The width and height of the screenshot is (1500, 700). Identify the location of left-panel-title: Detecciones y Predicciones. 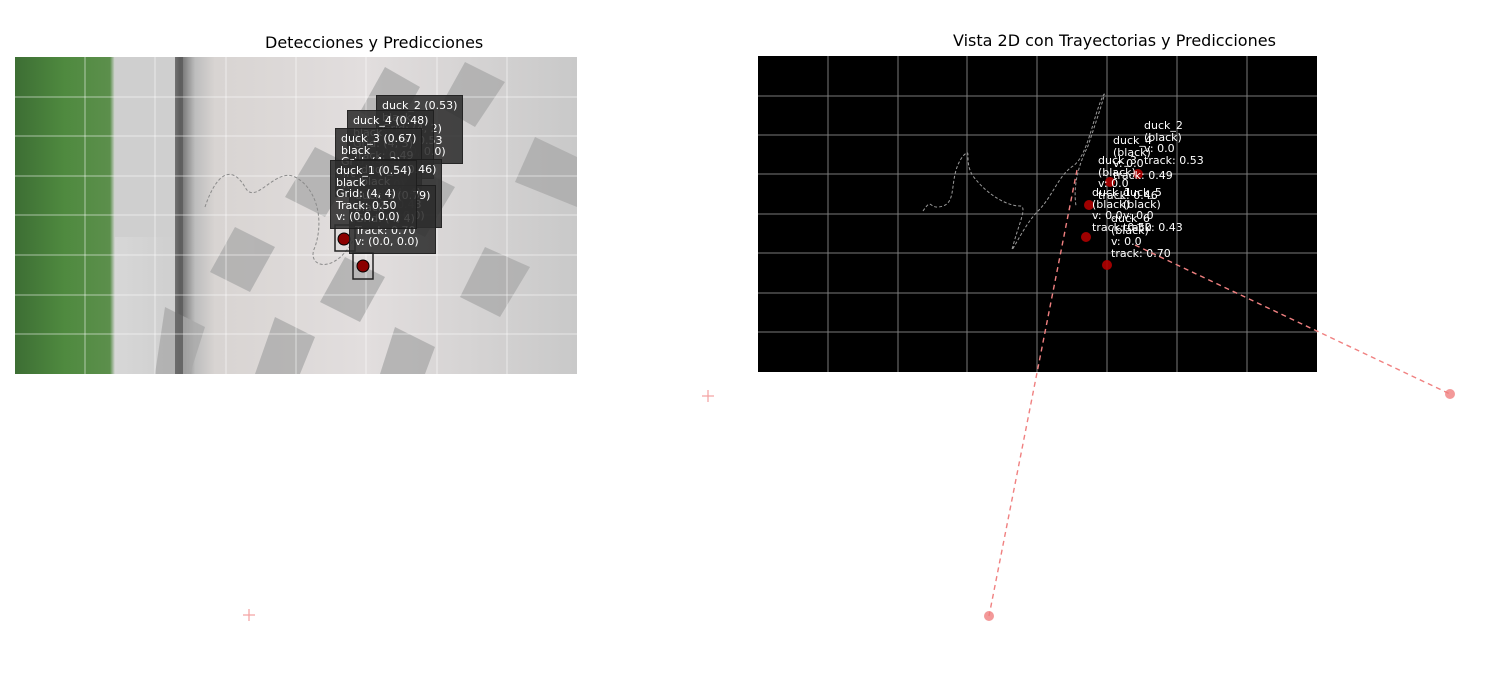
(374, 42).